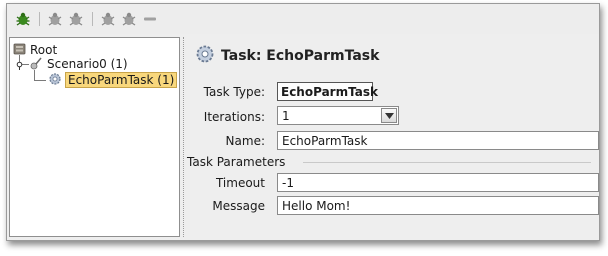 The height and width of the screenshot is (256, 608). Describe the element at coordinates (183, 137) in the screenshot. I see `split-divider` at that location.